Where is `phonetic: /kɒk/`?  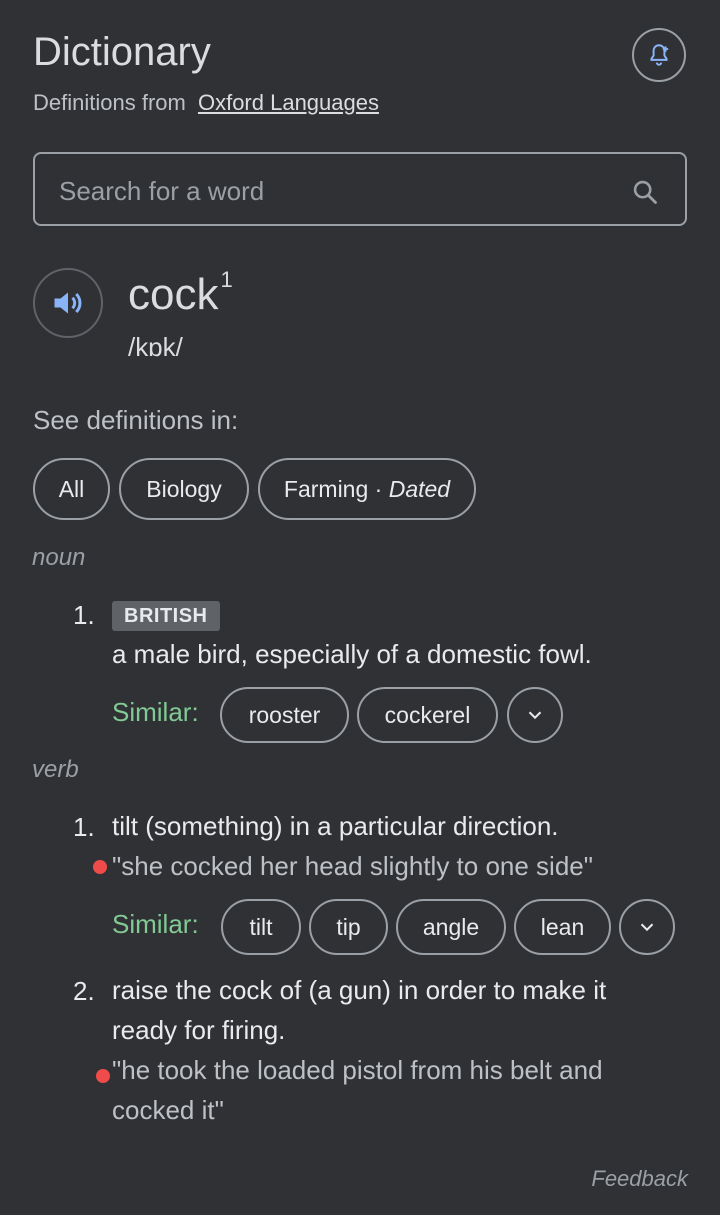
phonetic: /kɒk/ is located at coordinates (155, 347).